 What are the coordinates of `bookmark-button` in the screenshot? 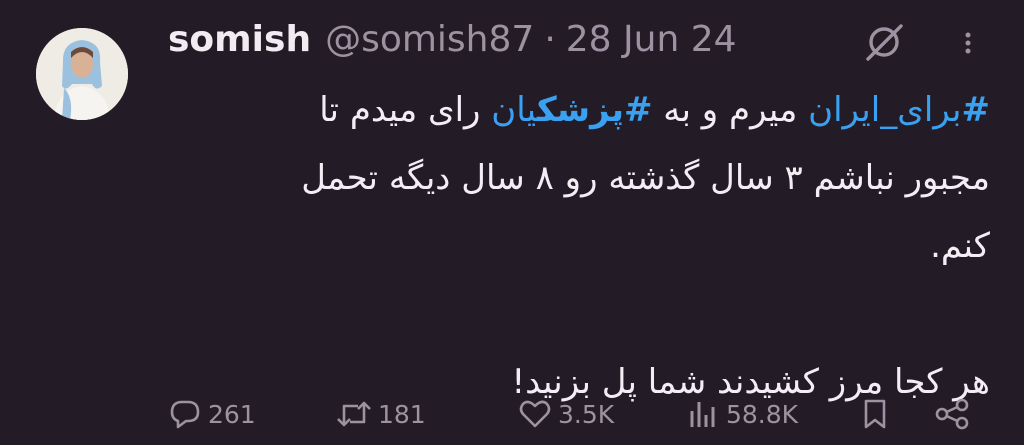 It's located at (875, 414).